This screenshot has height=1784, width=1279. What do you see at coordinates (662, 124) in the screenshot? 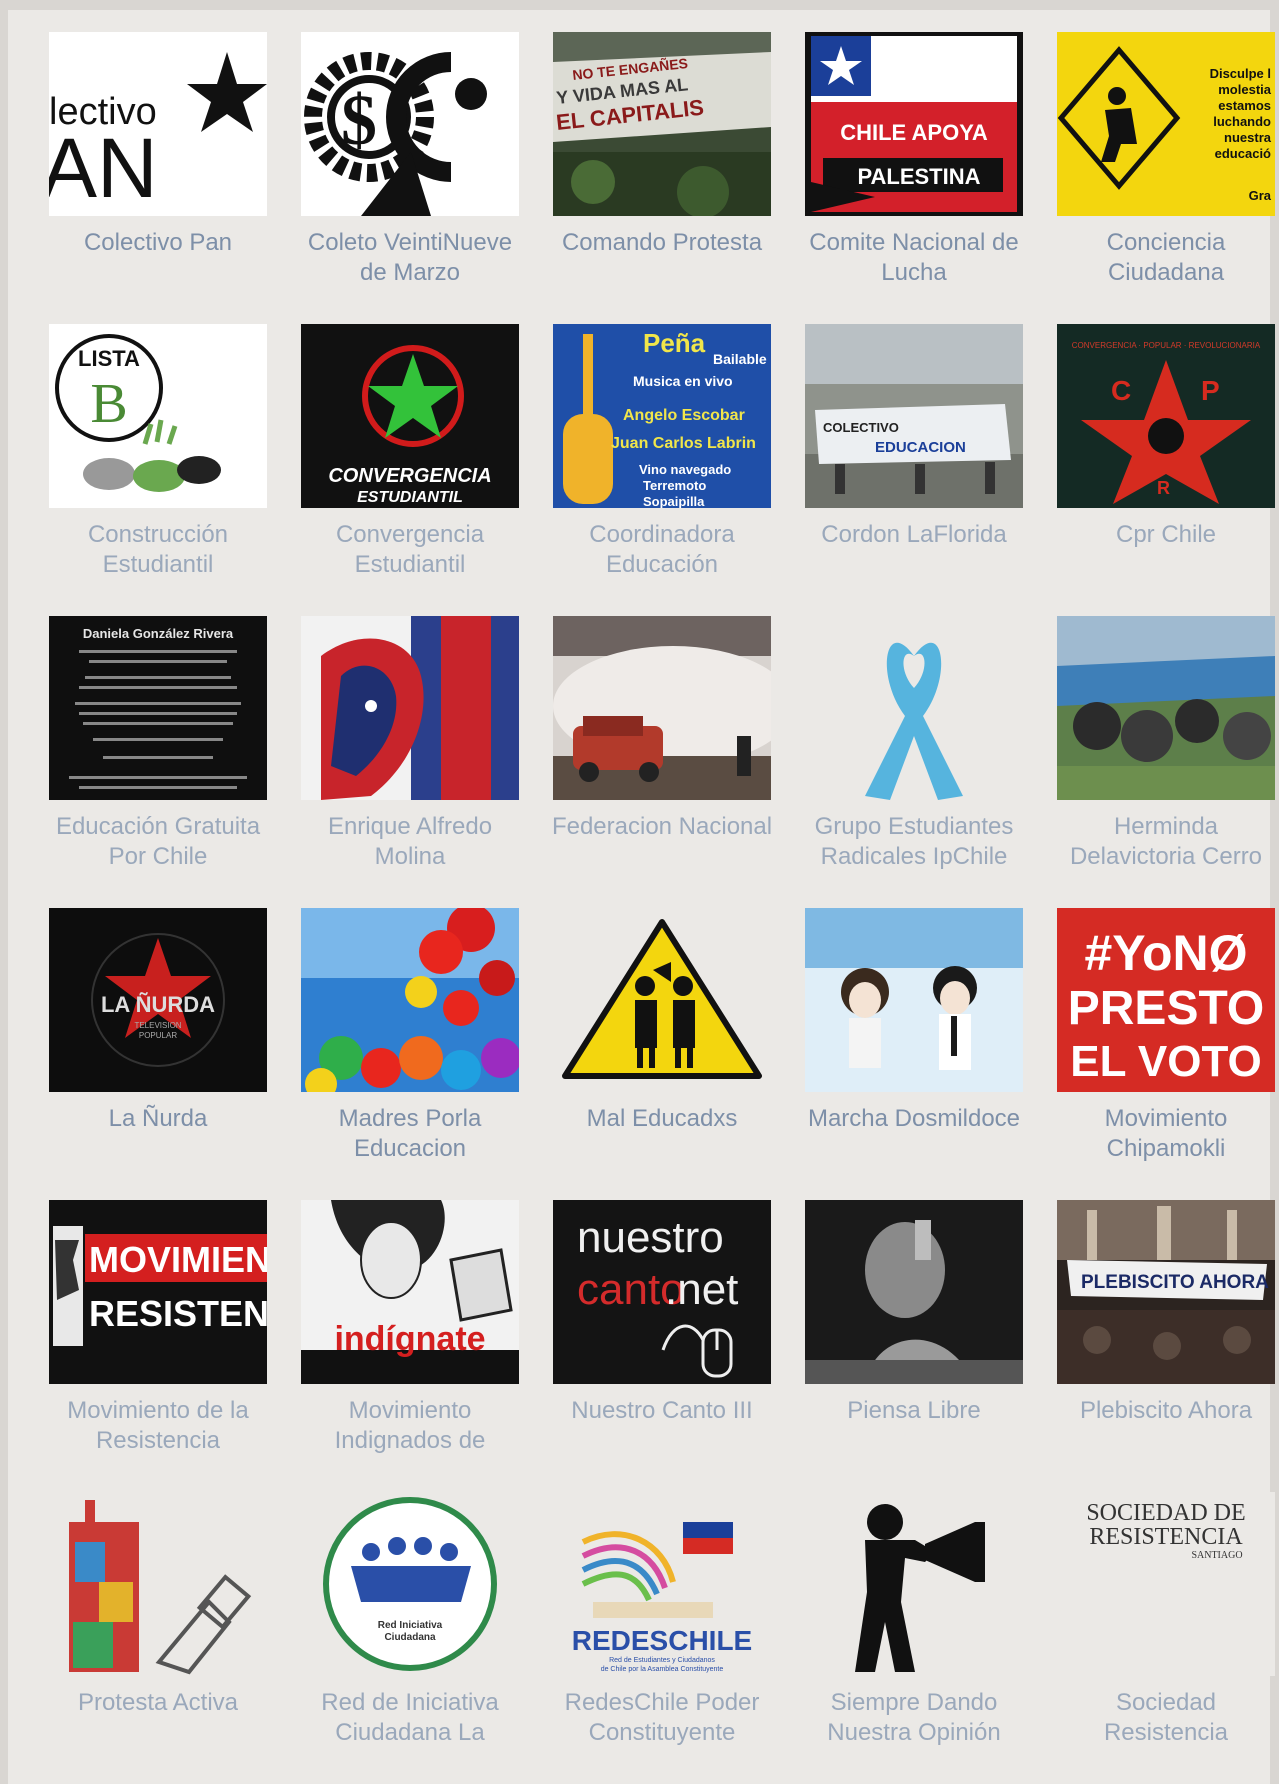
I see `page-thumbnail: NO TE ENGAÑES Y VIDA MAS AL EL CAPITALIS` at bounding box center [662, 124].